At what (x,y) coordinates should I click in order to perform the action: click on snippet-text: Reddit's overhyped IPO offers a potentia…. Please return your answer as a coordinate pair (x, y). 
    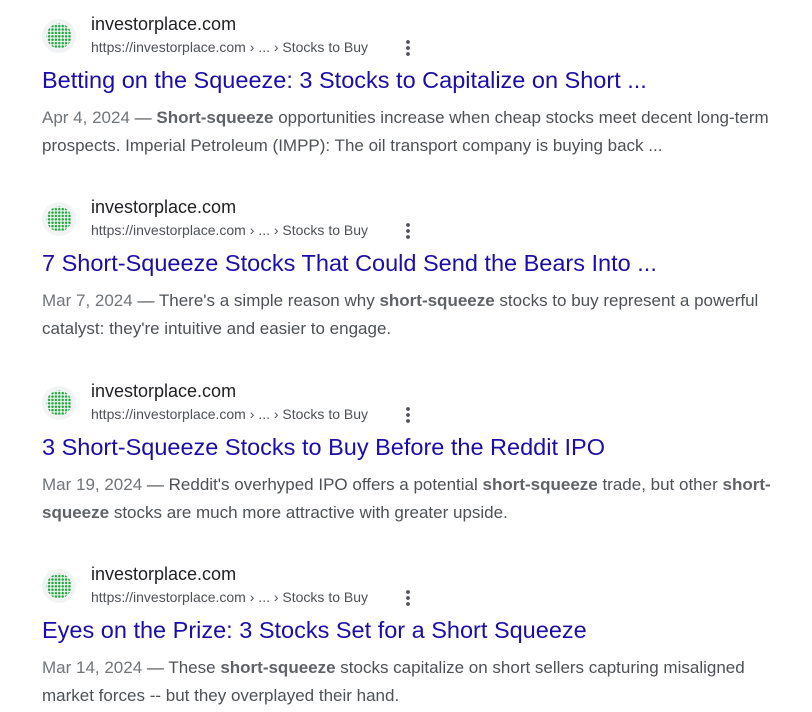
    Looking at the image, I should click on (325, 484).